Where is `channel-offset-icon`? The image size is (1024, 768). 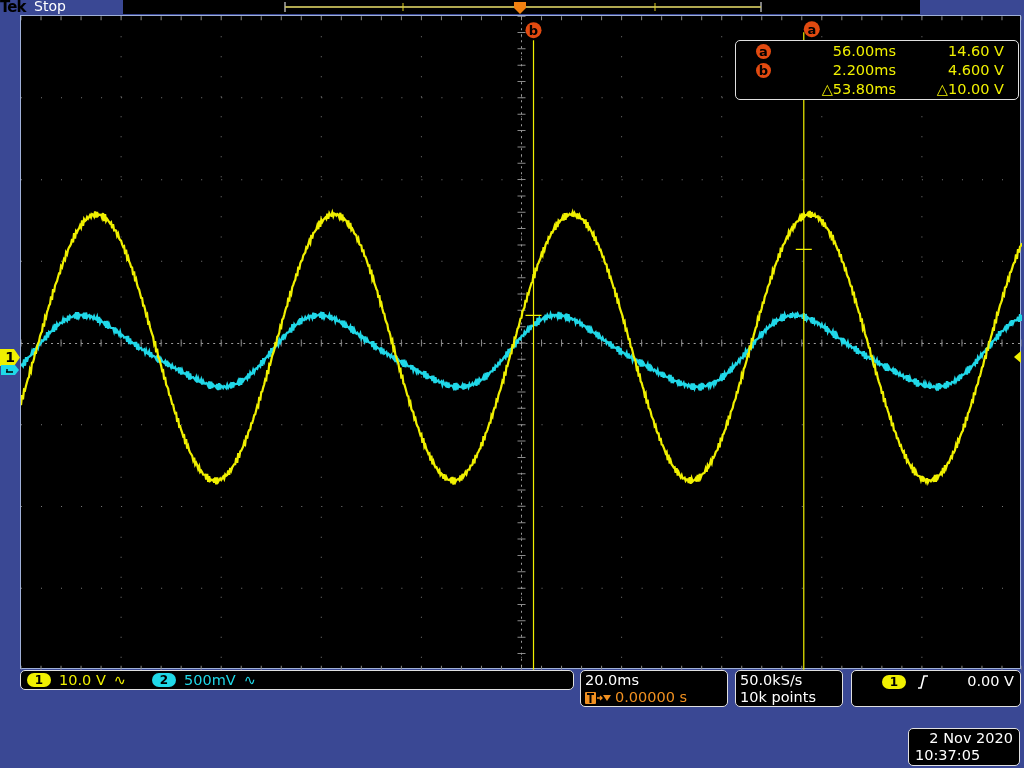 channel-offset-icon is located at coordinates (10, 370).